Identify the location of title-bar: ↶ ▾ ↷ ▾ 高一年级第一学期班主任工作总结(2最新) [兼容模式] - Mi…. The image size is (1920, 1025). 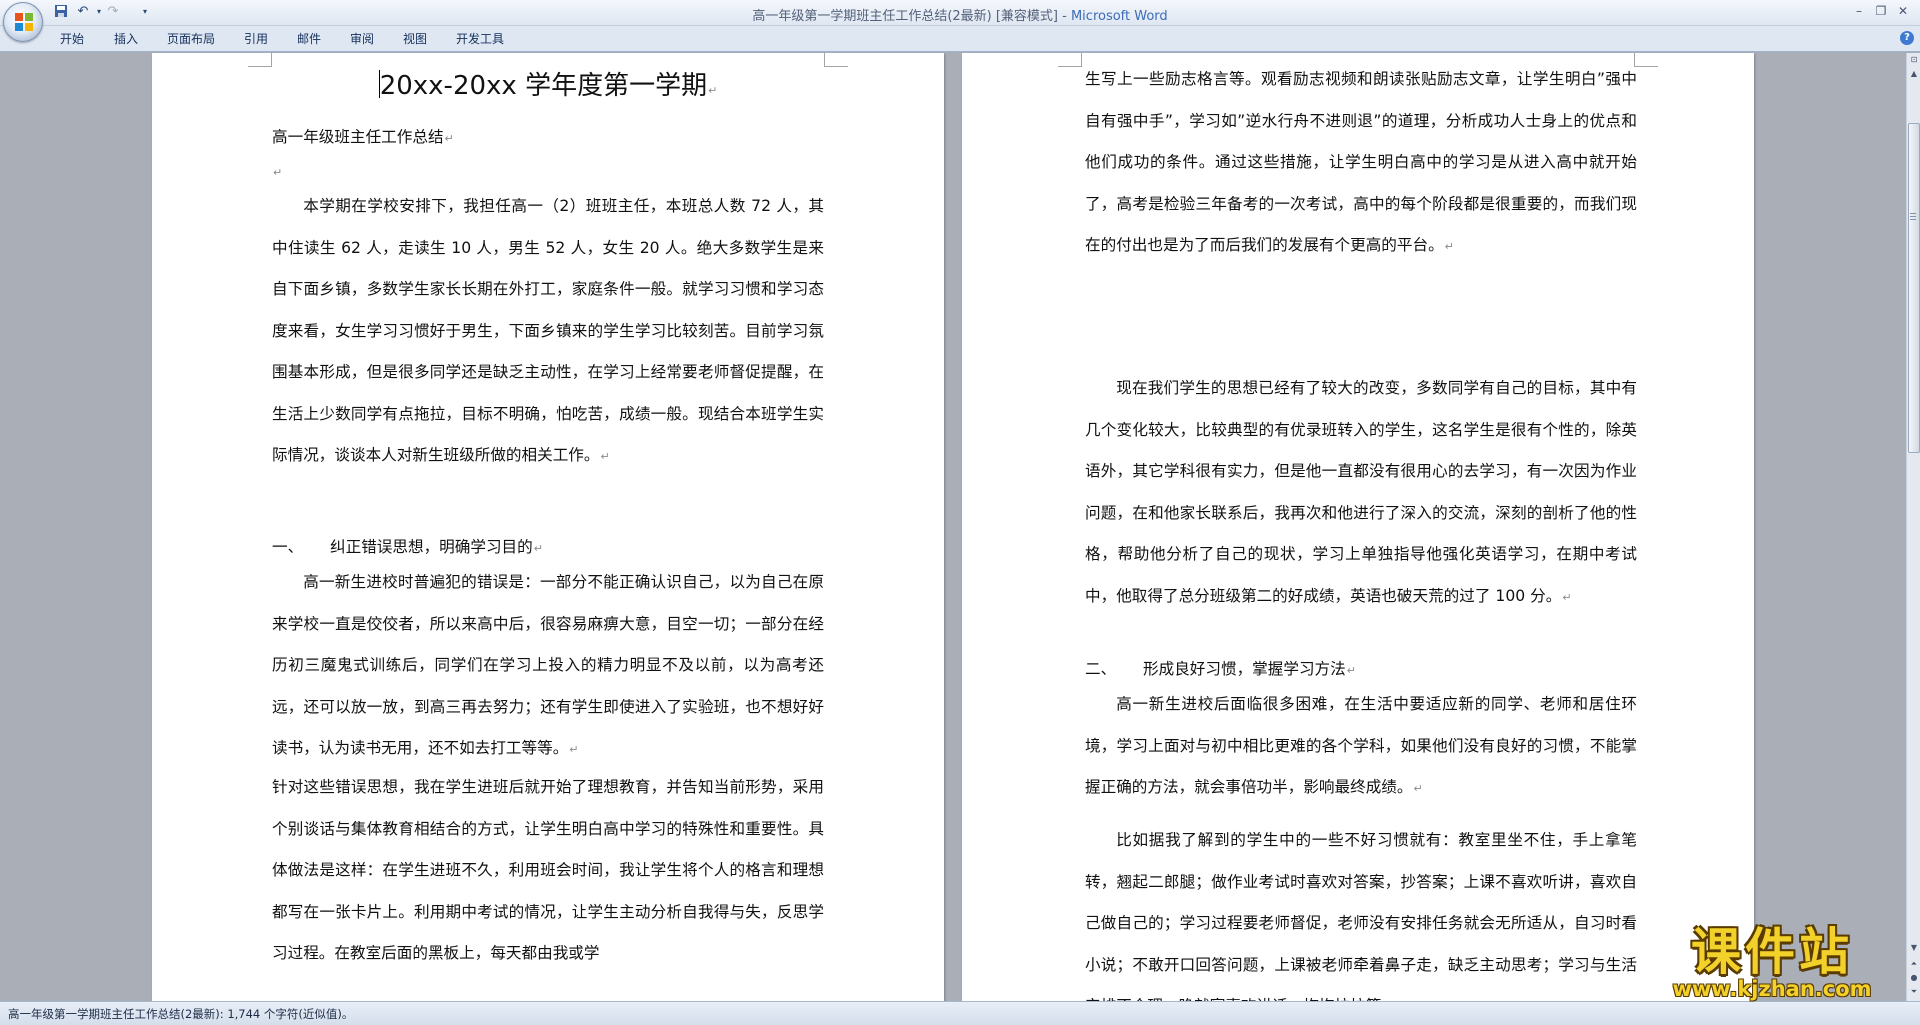
(960, 21).